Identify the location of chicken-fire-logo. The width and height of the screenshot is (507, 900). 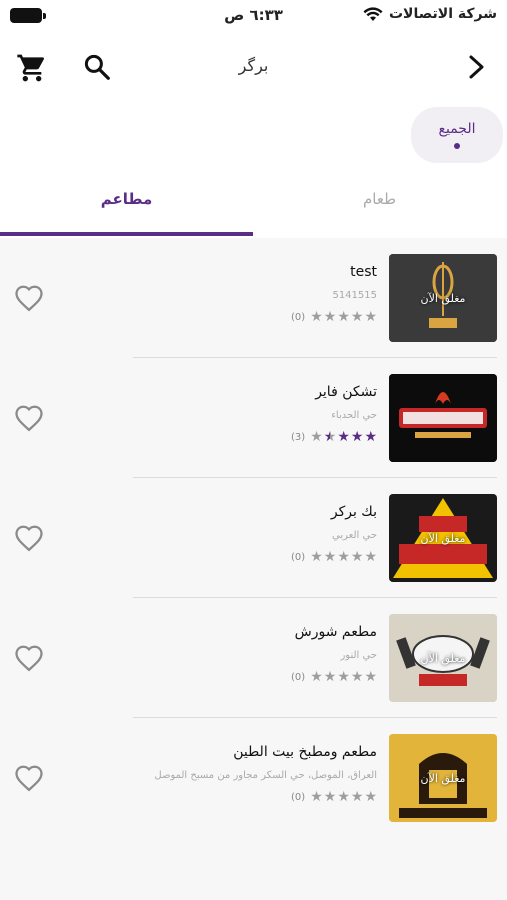
(443, 418).